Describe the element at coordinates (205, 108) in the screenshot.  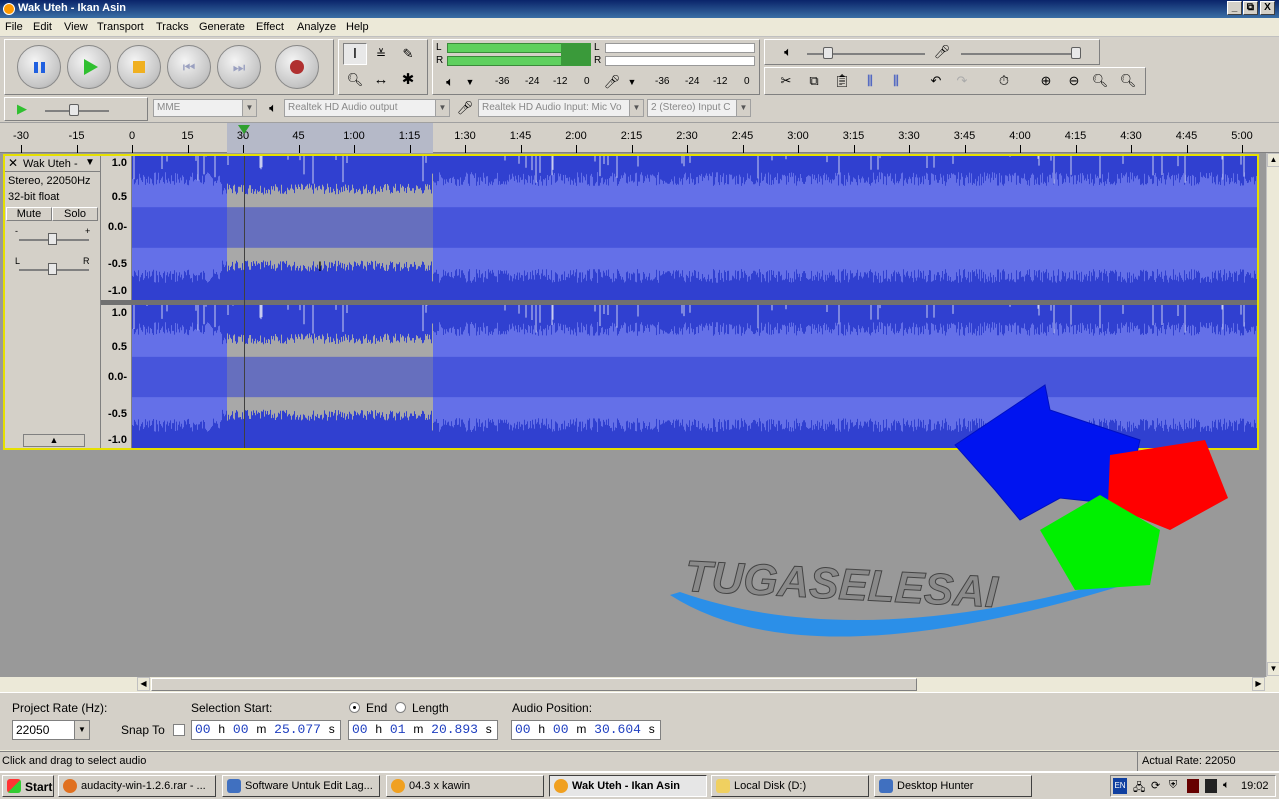
I see `host-select: MME ▼` at that location.